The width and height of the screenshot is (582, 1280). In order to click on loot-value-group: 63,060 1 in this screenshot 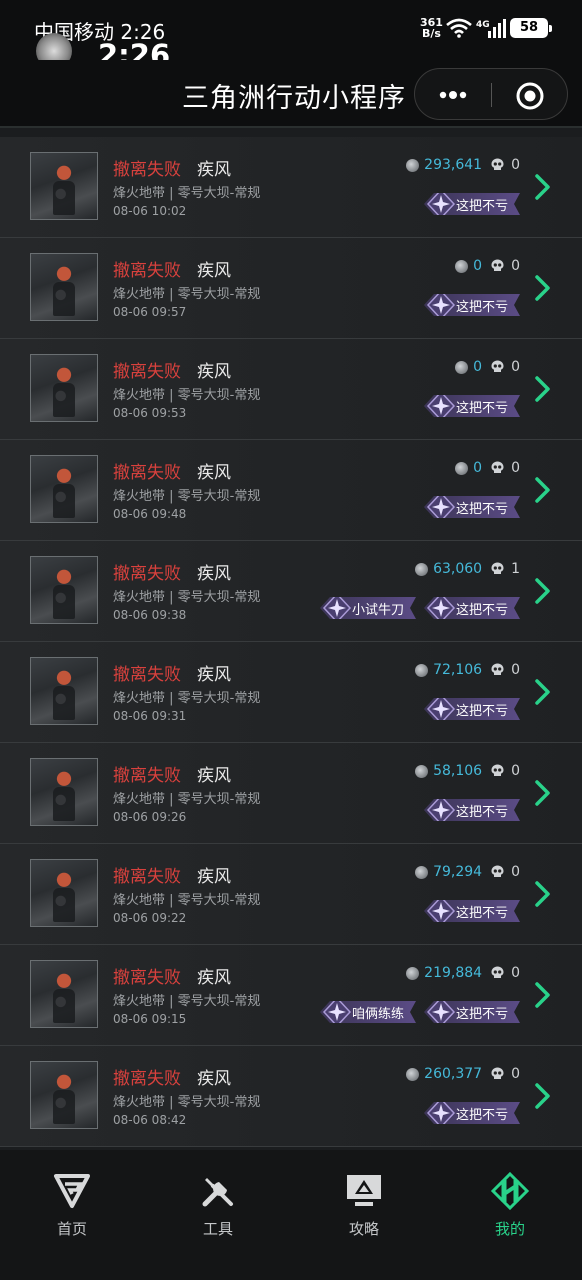, I will do `click(467, 569)`.